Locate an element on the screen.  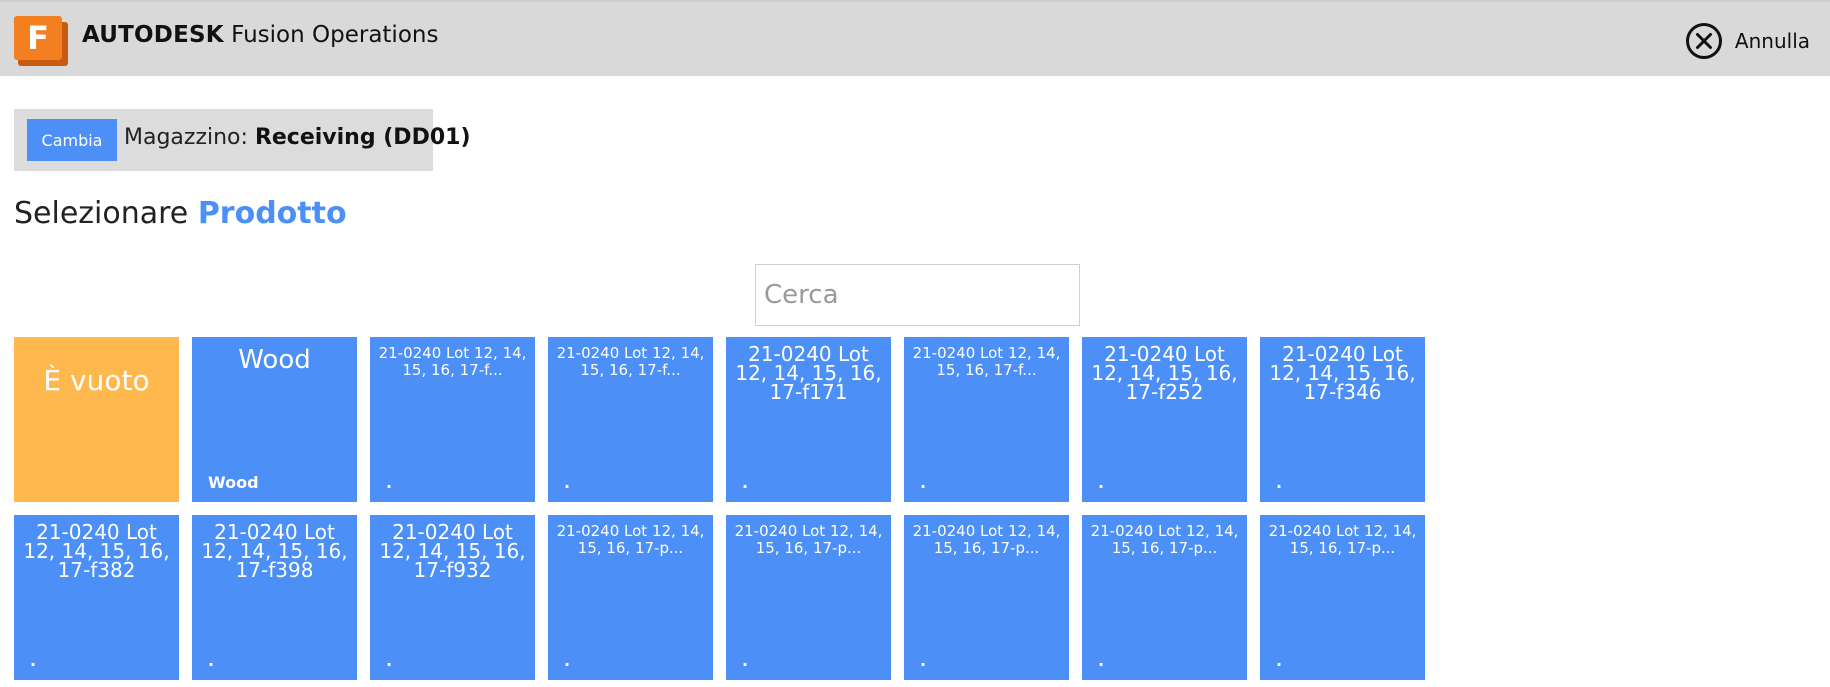
warehouse-value: Receiving (DD01) is located at coordinates (362, 137).